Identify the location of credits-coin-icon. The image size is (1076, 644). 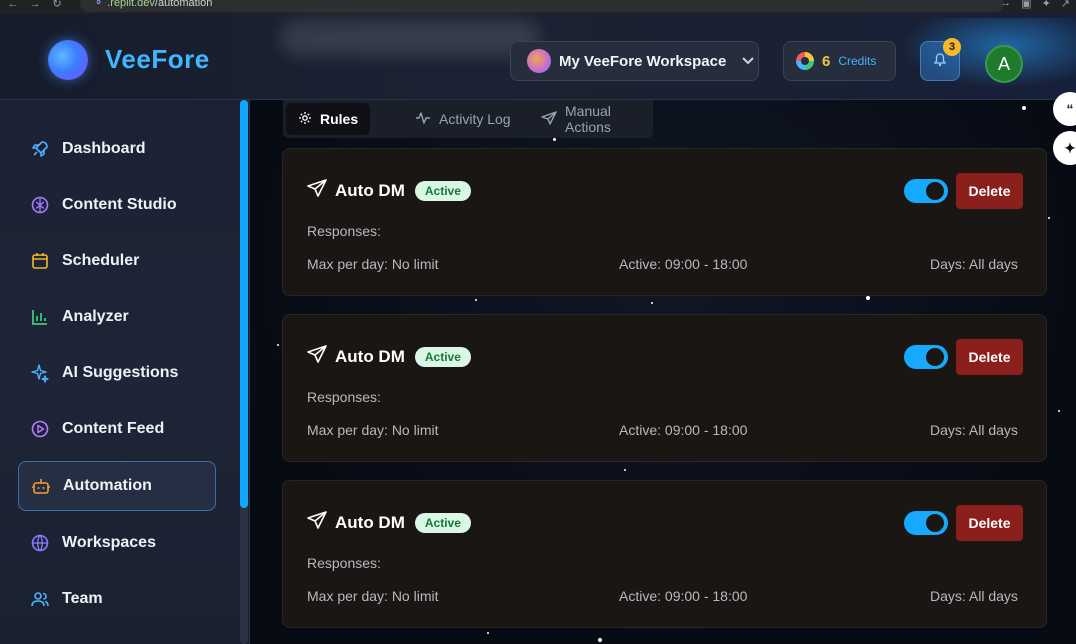
(805, 61).